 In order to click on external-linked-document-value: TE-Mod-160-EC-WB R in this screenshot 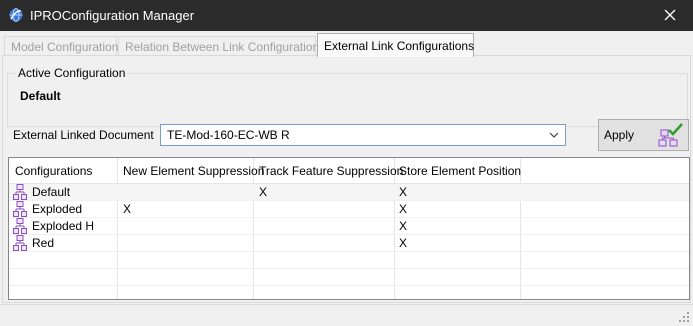, I will do `click(228, 135)`.